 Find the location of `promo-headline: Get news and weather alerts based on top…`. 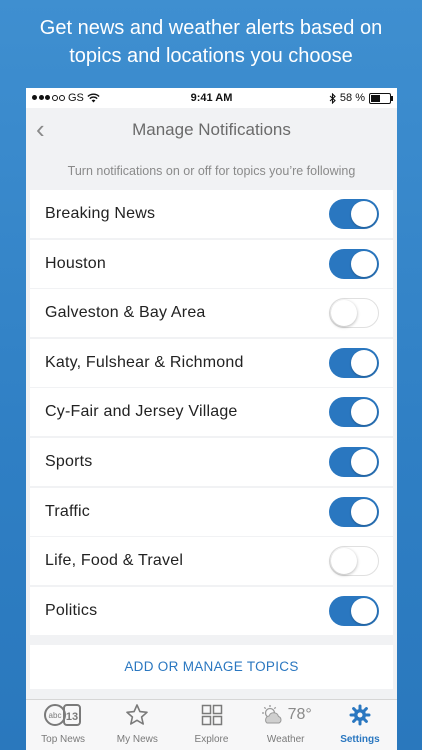

promo-headline: Get news and weather alerts based on top… is located at coordinates (211, 42).